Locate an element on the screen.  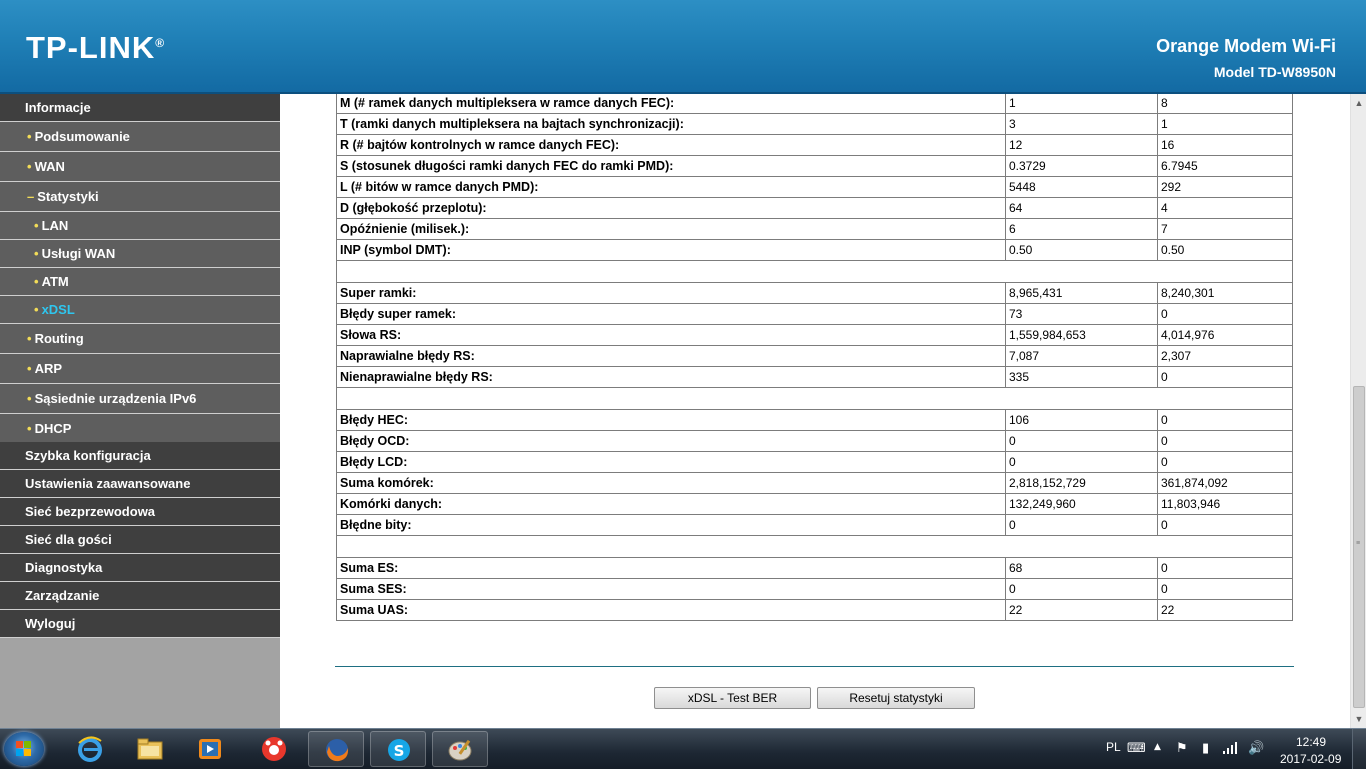
taskbar-firefox is located at coordinates (336, 749).